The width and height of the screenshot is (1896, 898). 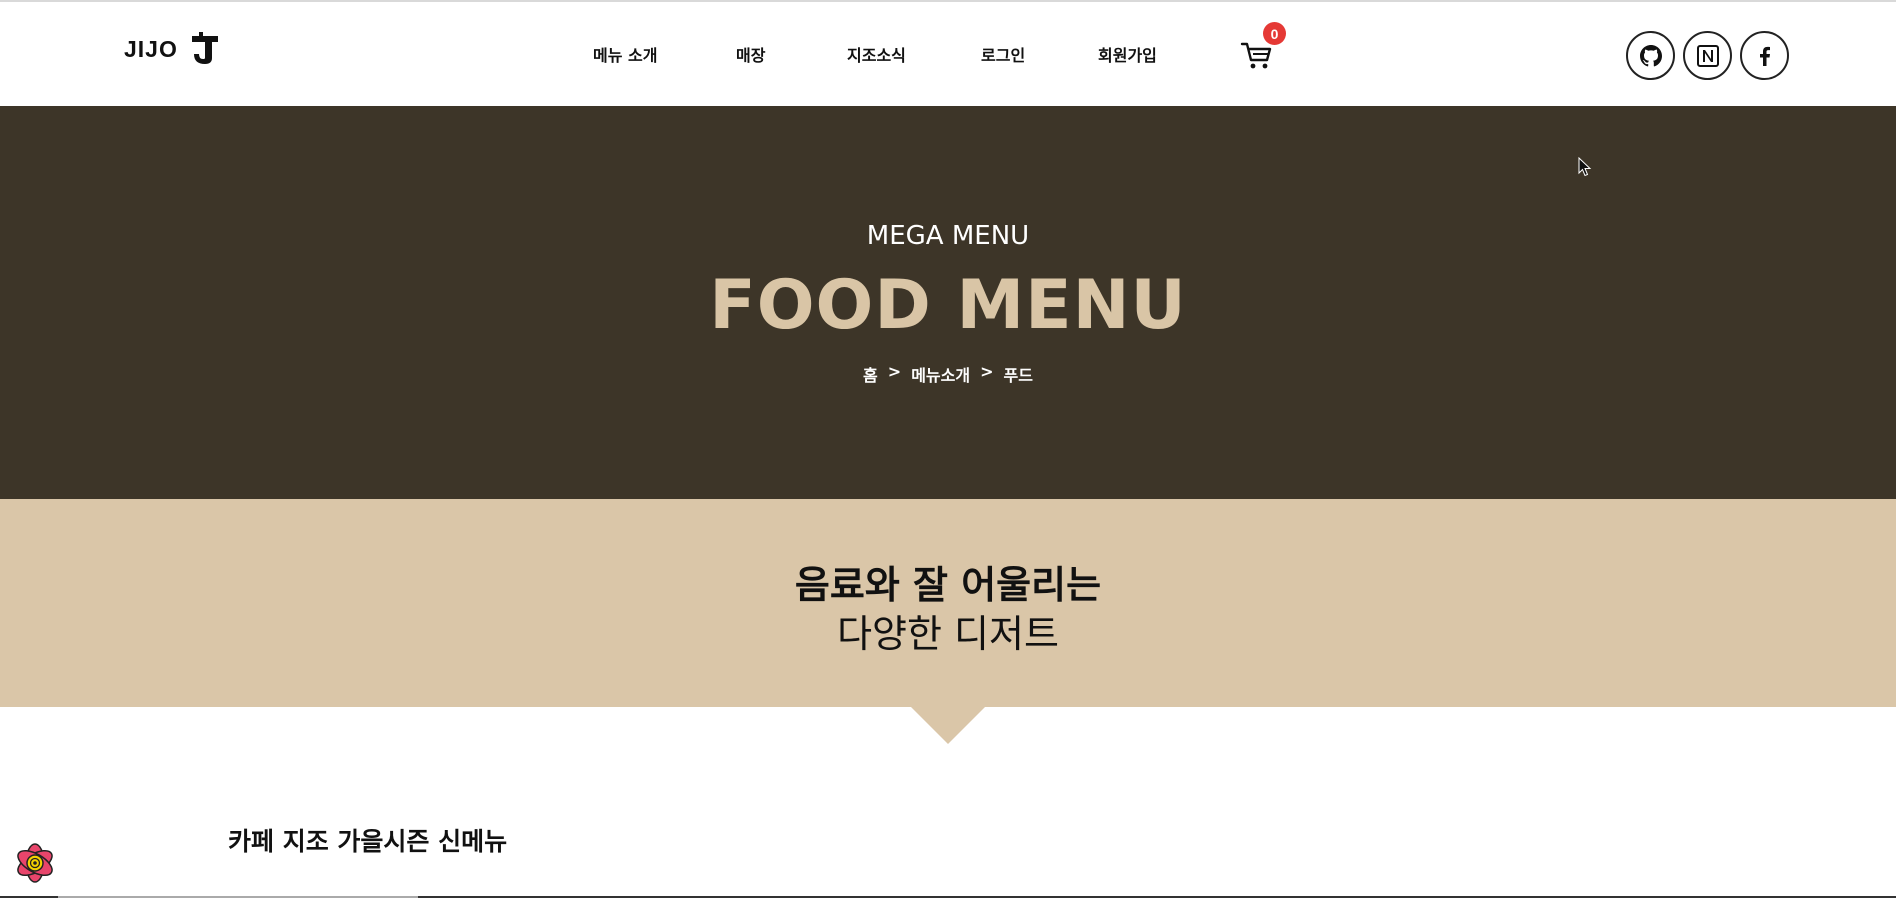 I want to click on notion-link, so click(x=1707, y=55).